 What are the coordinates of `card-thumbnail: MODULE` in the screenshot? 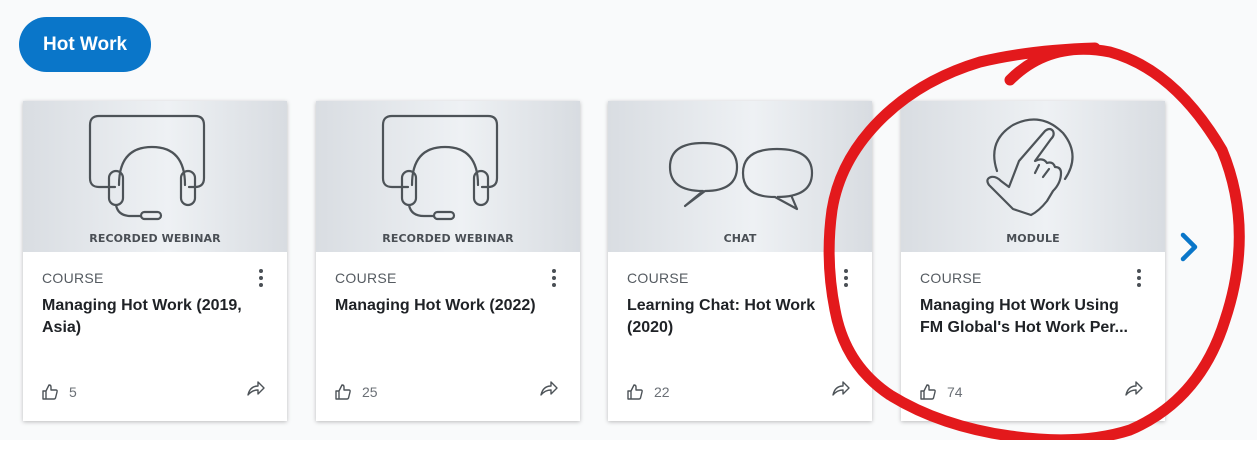 It's located at (1033, 176).